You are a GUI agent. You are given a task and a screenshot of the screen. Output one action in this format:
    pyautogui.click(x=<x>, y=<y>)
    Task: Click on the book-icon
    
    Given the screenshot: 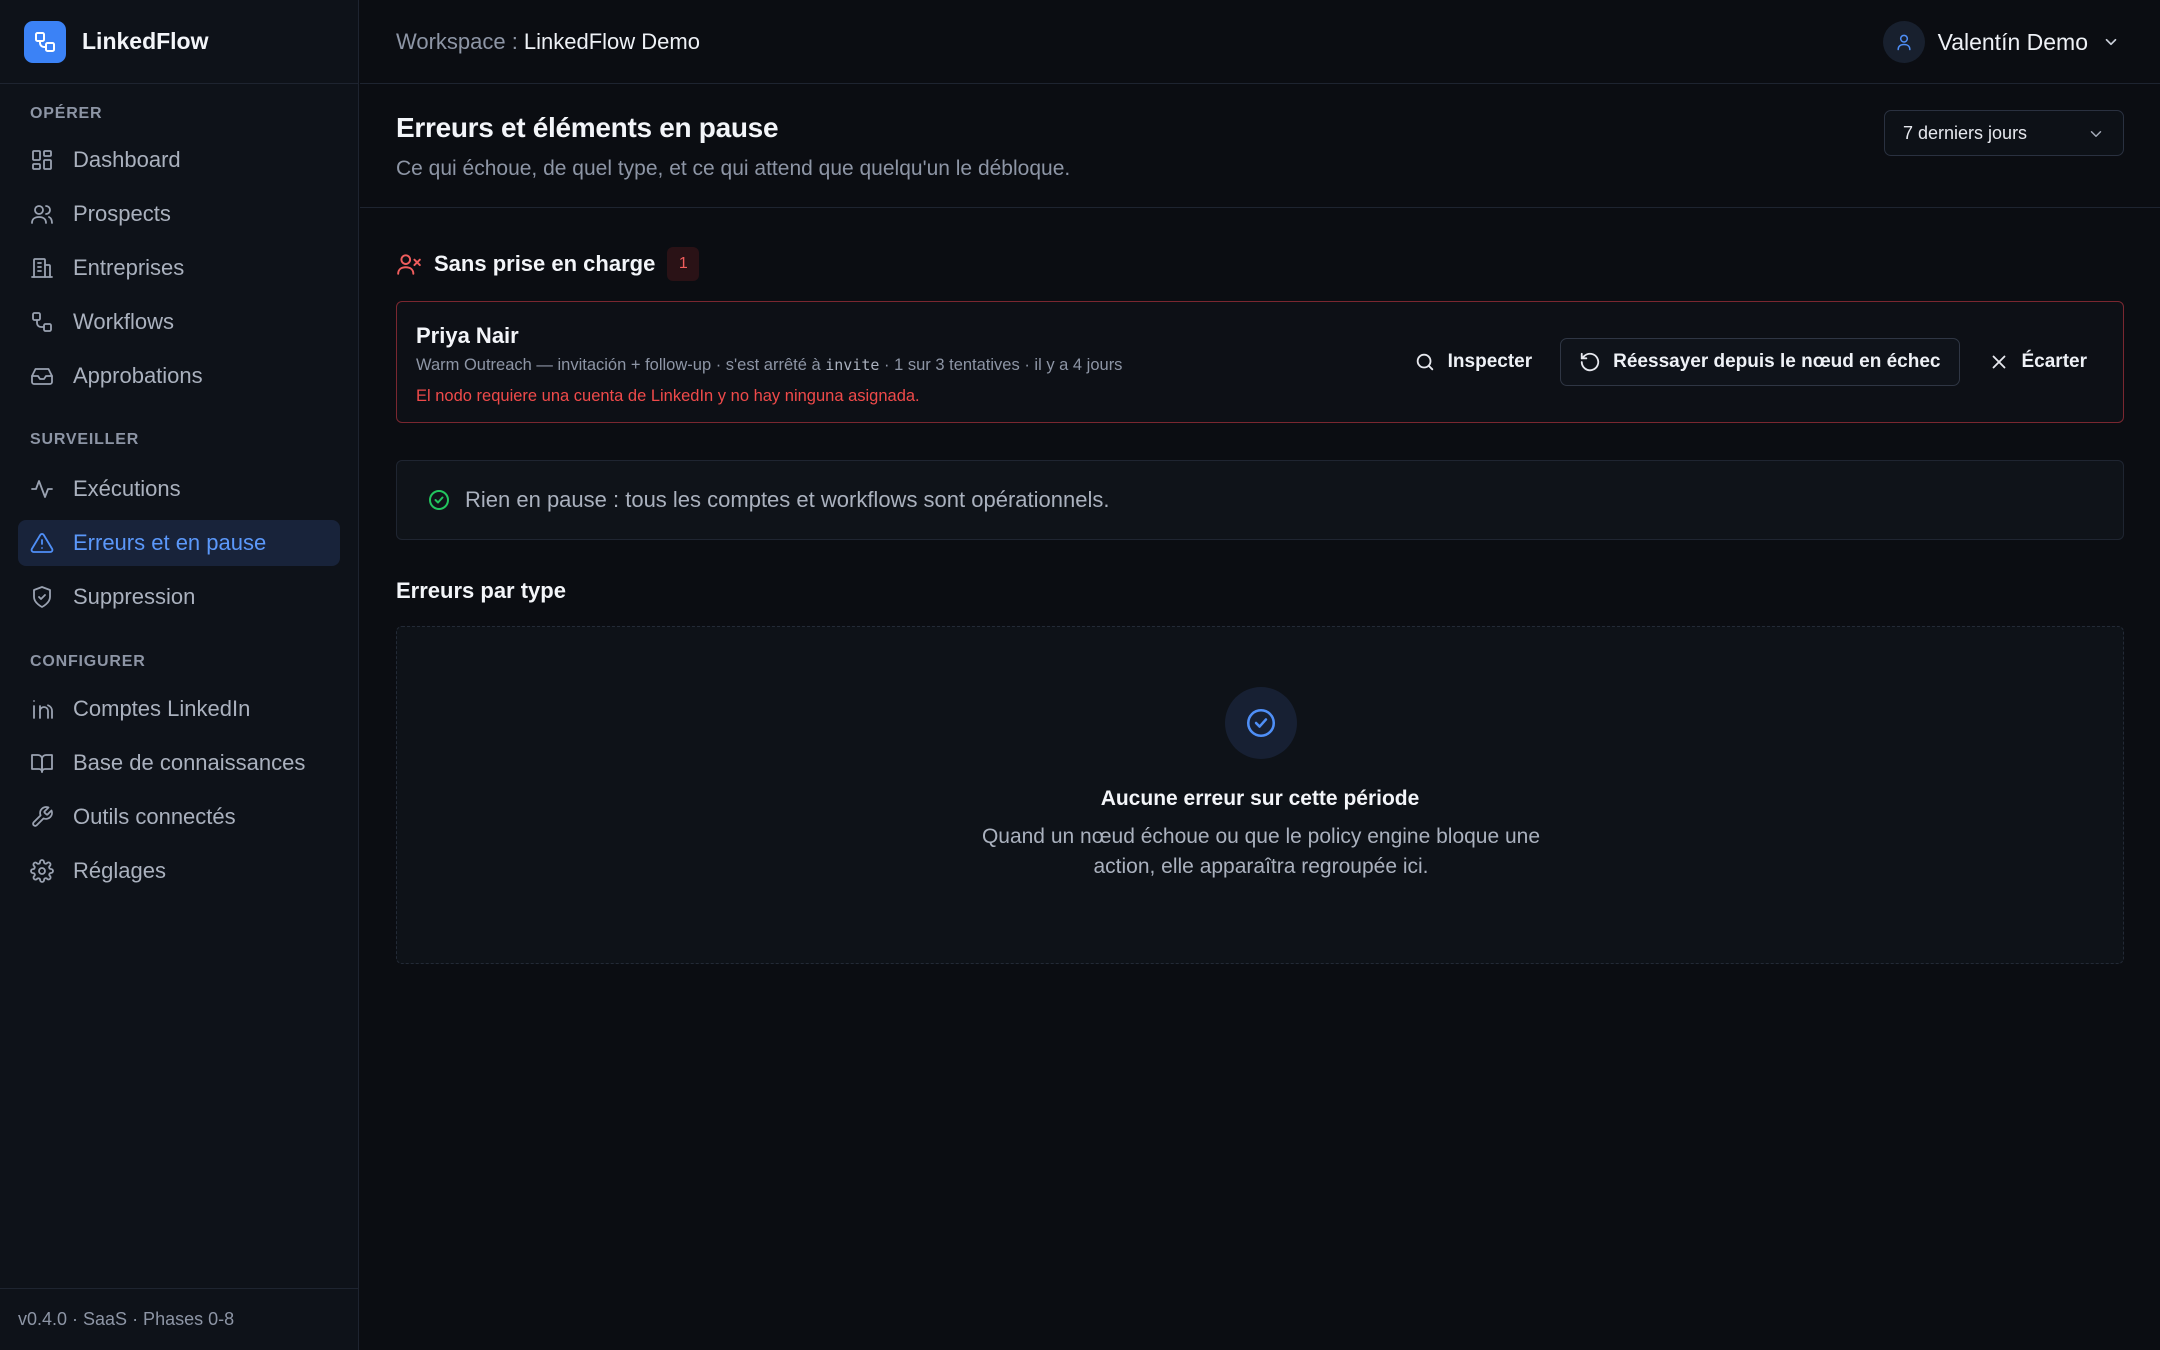 What is the action you would take?
    pyautogui.click(x=42, y=763)
    